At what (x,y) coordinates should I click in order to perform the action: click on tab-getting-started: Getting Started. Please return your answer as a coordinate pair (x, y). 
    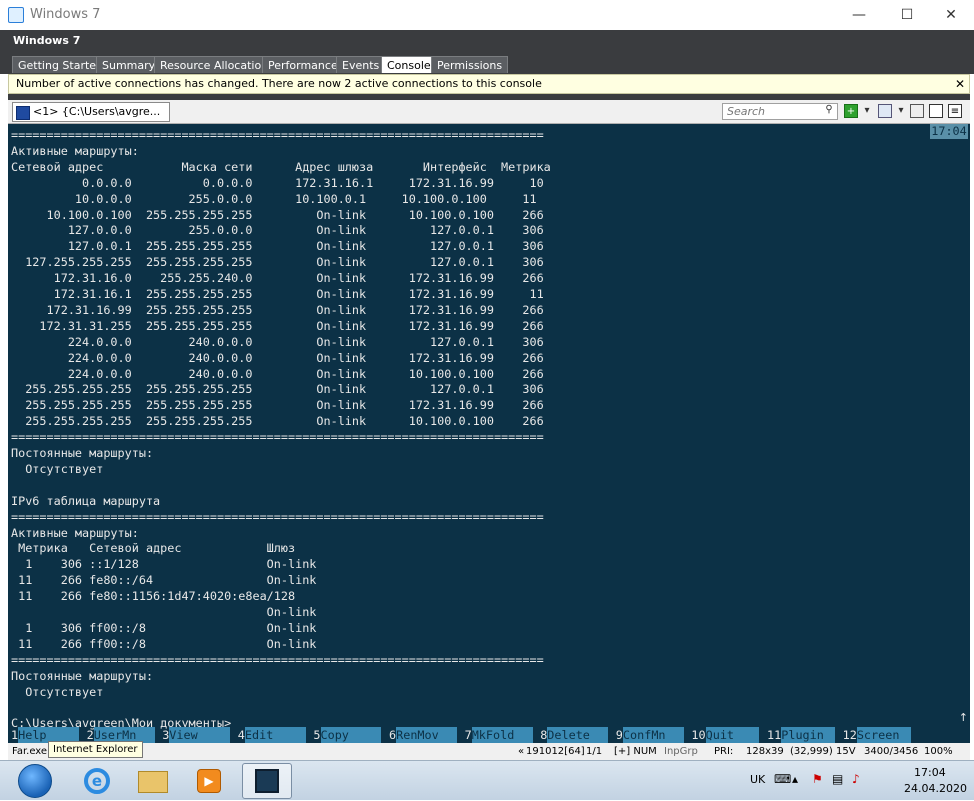
    Looking at the image, I should click on (61, 64).